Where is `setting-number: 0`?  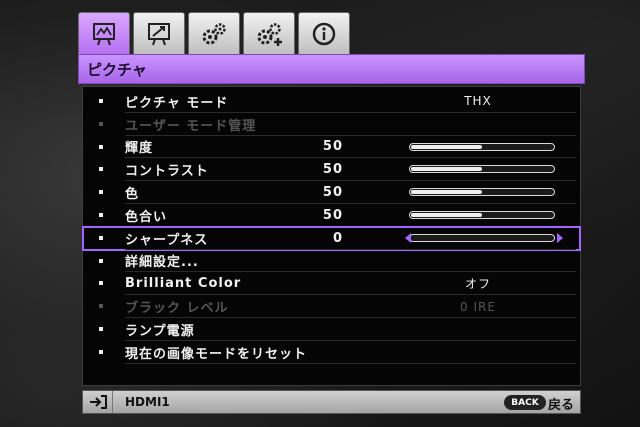 setting-number: 0 is located at coordinates (337, 238).